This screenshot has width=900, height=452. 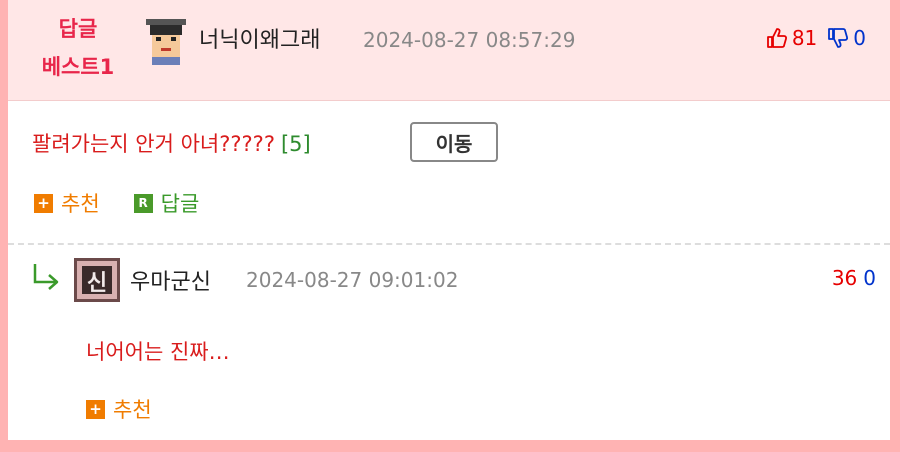 What do you see at coordinates (454, 142) in the screenshot?
I see `move-button: 이동` at bounding box center [454, 142].